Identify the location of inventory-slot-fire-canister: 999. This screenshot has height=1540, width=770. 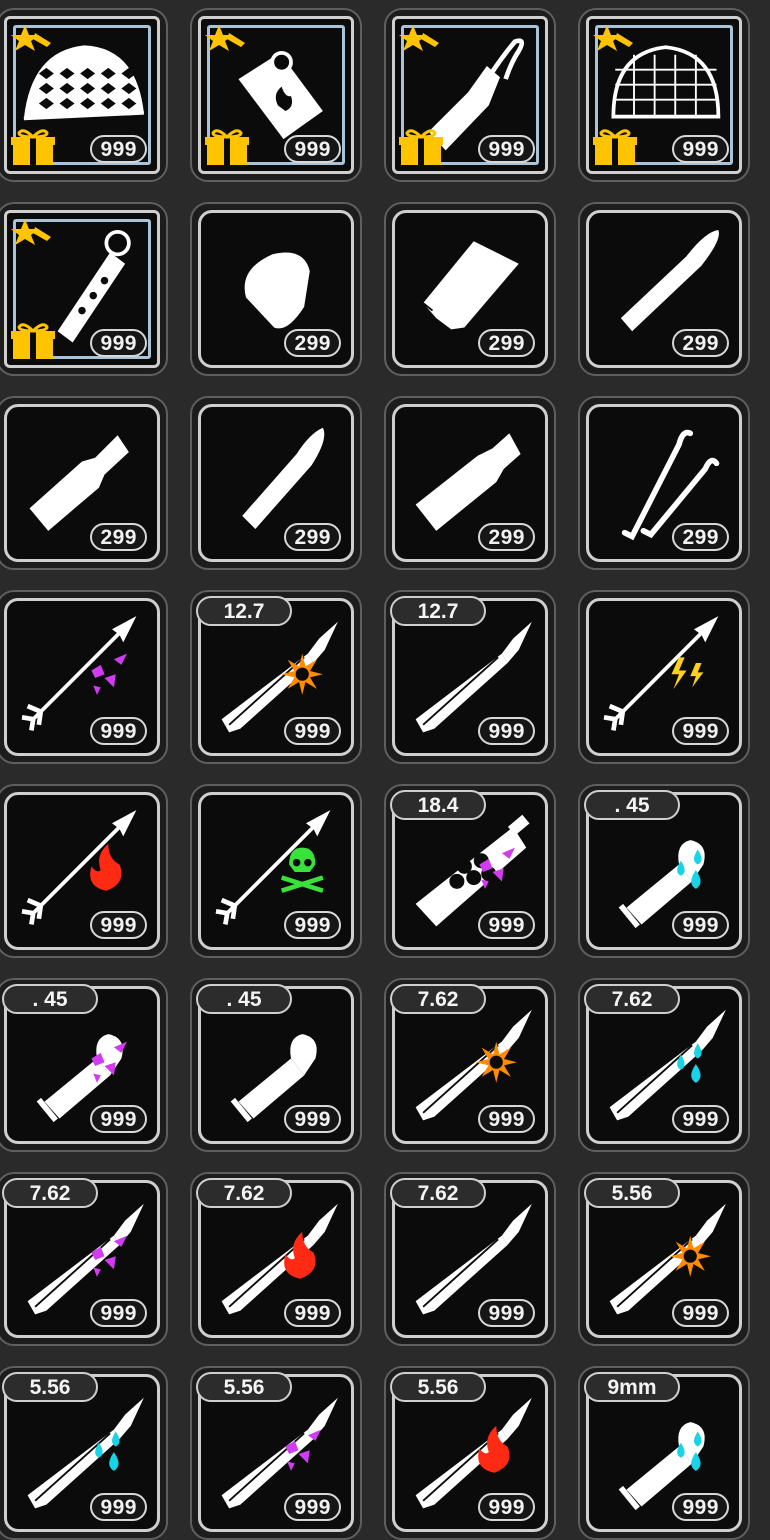
(276, 95).